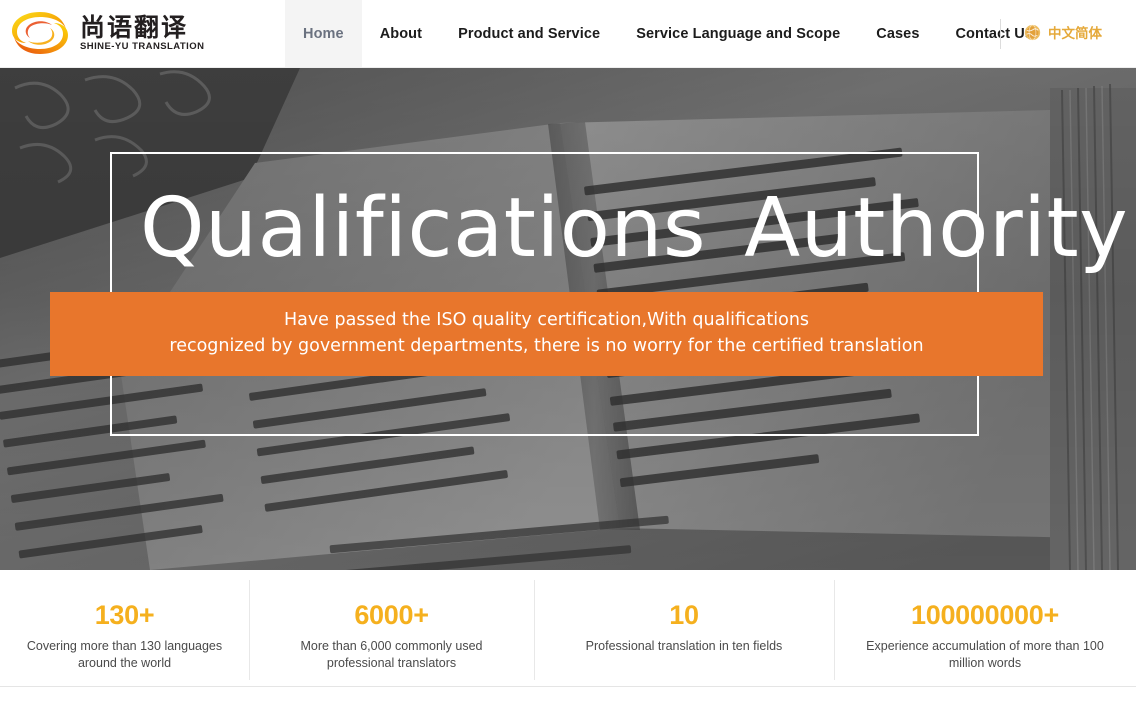 The width and height of the screenshot is (1136, 717). I want to click on nav-item-product-and-service: Product and Service, so click(529, 33).